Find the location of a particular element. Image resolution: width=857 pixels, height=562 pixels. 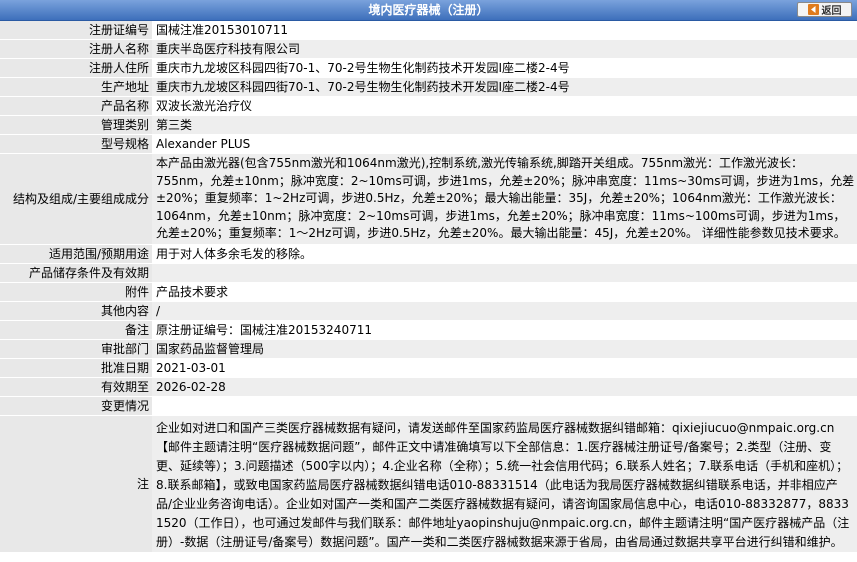

field-value: 产品技术要求 is located at coordinates (504, 292).